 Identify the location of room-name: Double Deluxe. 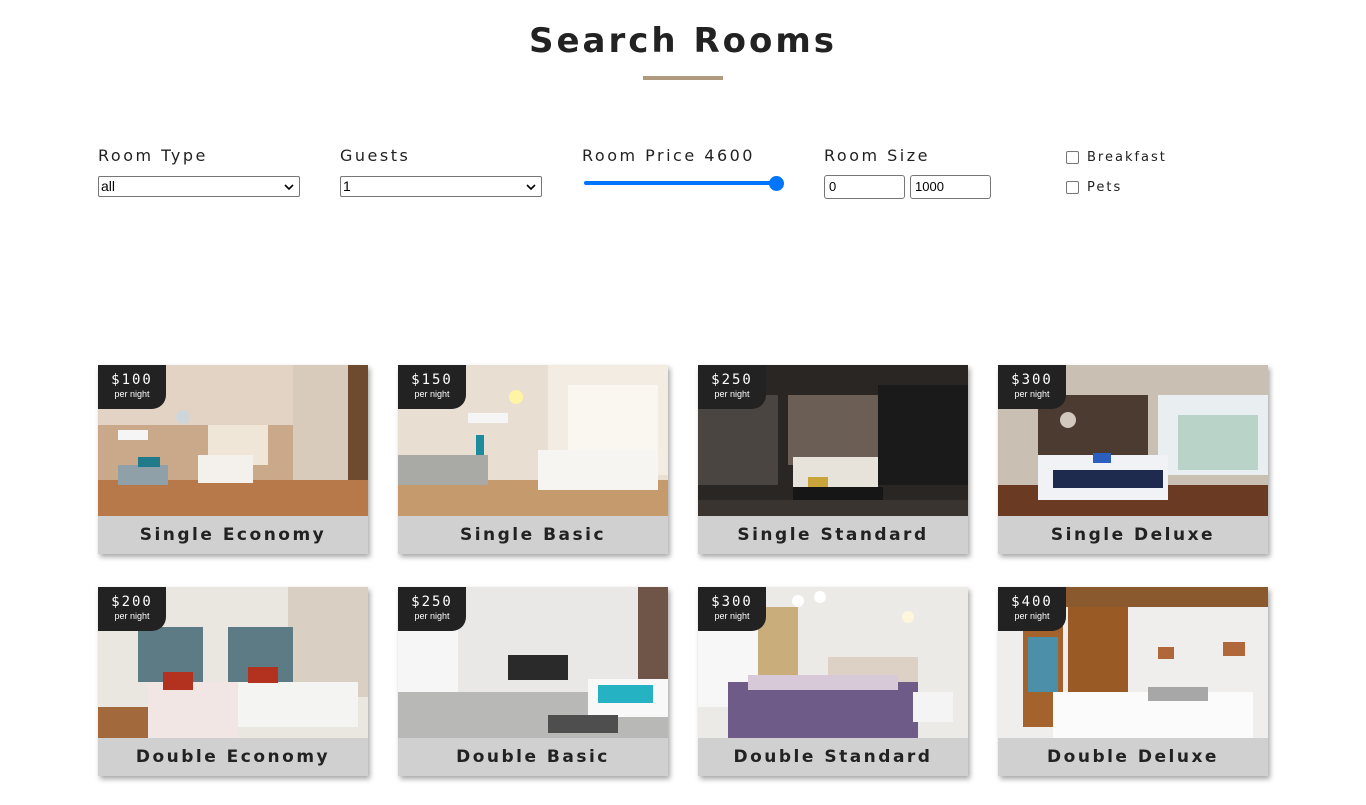
(1133, 757).